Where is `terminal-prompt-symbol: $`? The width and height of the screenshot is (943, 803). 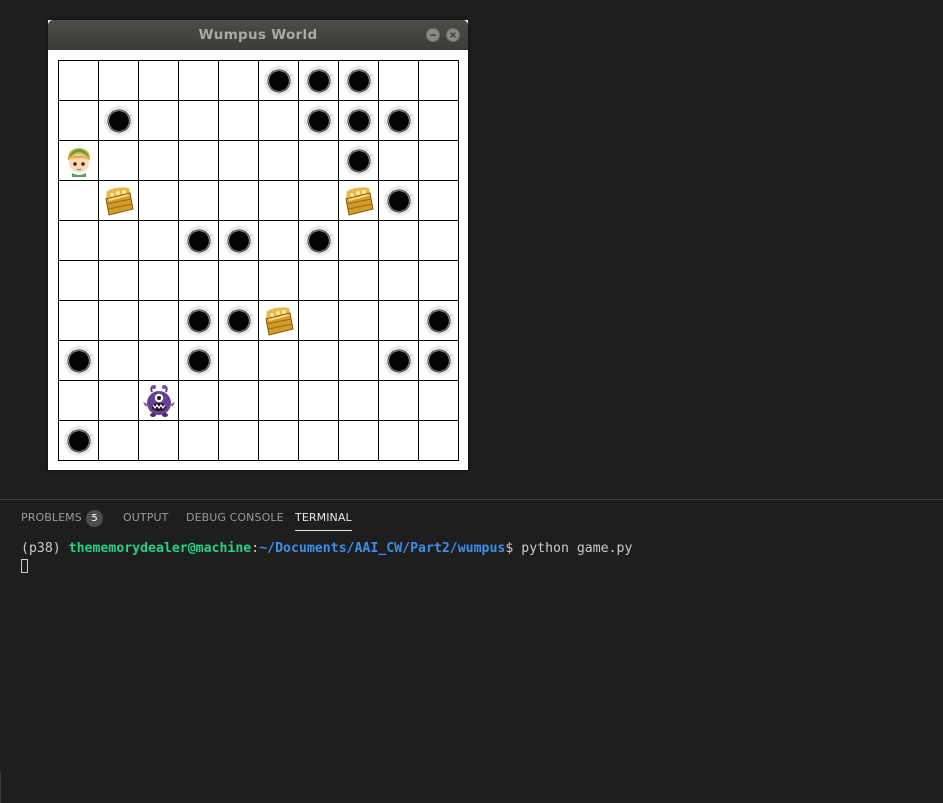 terminal-prompt-symbol: $ is located at coordinates (513, 548).